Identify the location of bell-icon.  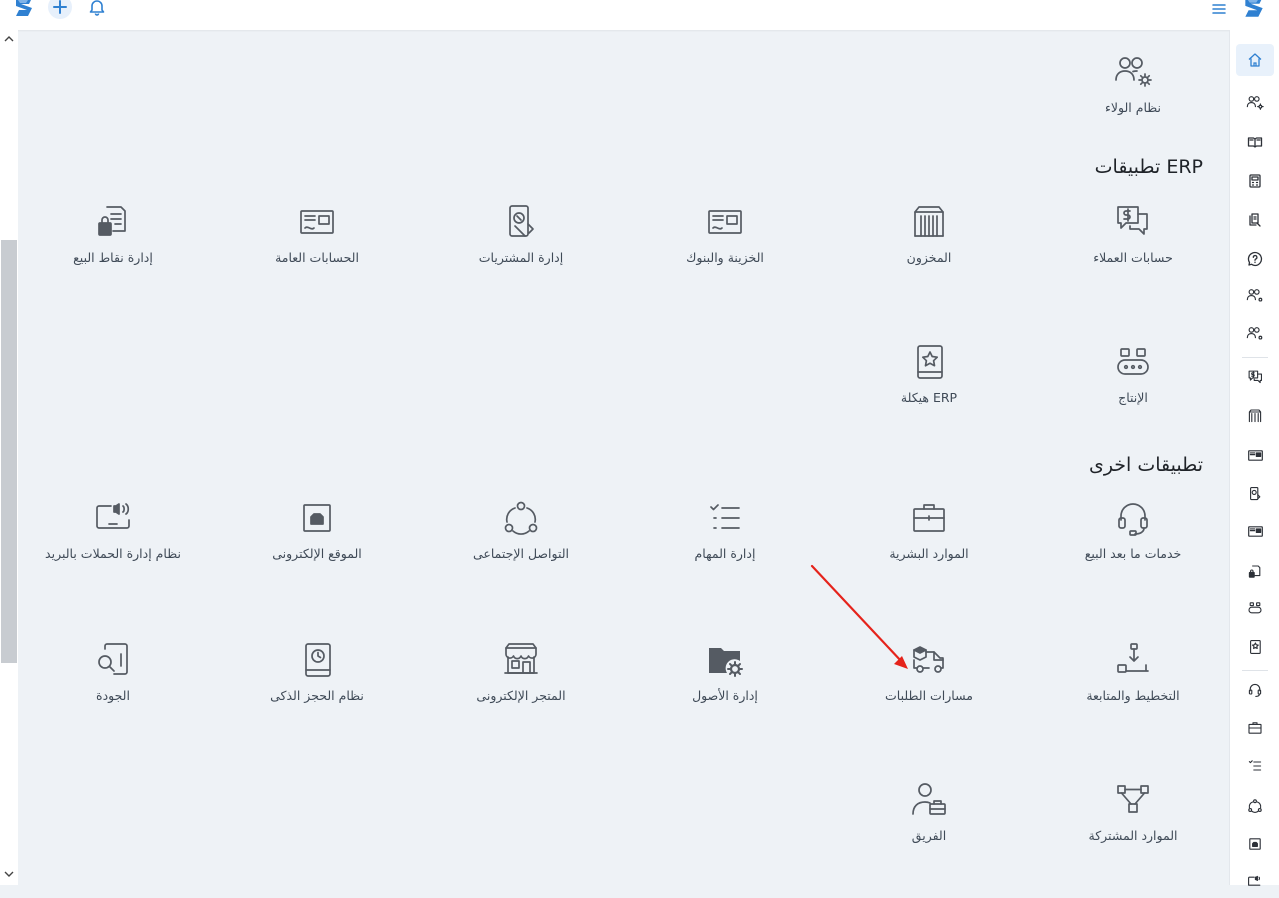
(97, 10).